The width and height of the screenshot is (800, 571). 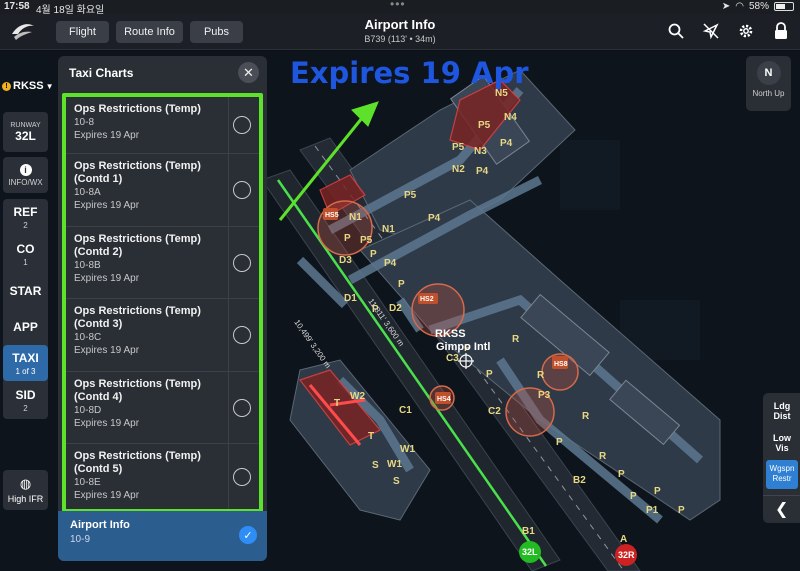 I want to click on title-block: Airport Info B739 (113' • 34m), so click(x=400, y=30).